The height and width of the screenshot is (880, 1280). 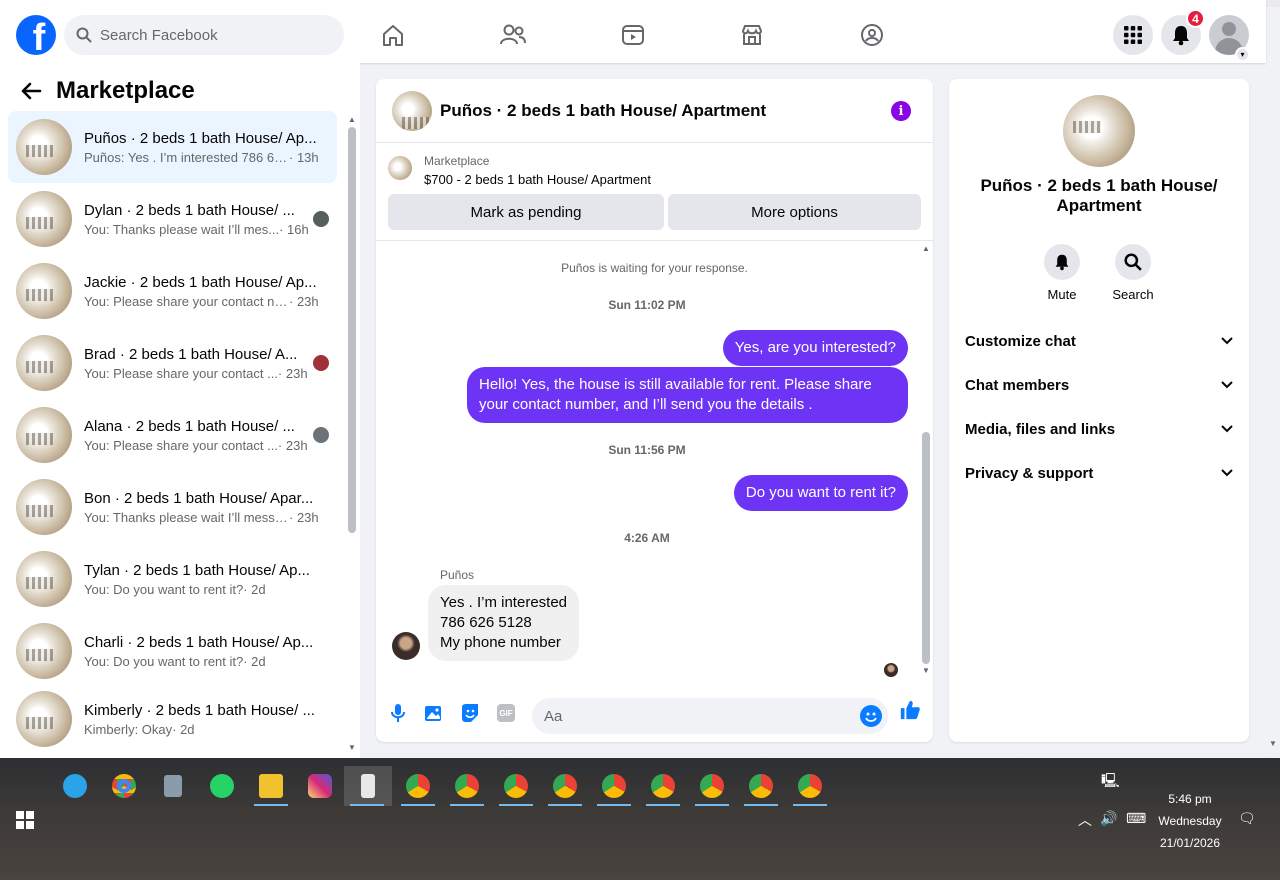 What do you see at coordinates (1242, 54) in the screenshot?
I see `chevron-down-icon: ▾` at bounding box center [1242, 54].